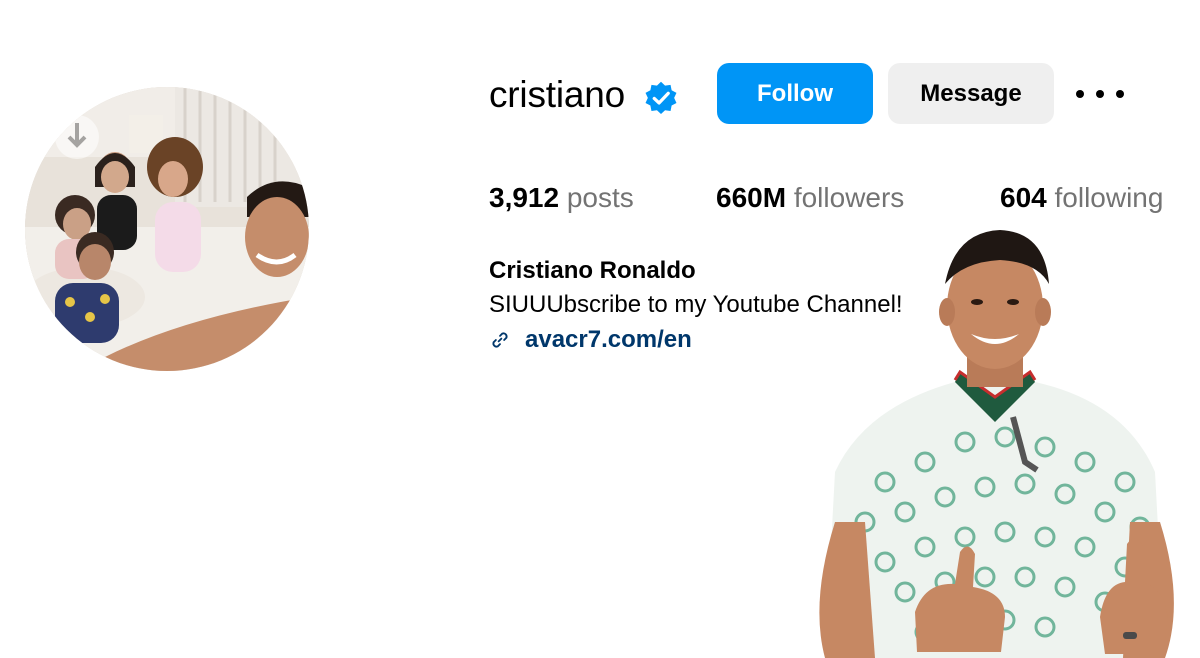  Describe the element at coordinates (561, 198) in the screenshot. I see `posts-stat: 3,912 posts` at that location.